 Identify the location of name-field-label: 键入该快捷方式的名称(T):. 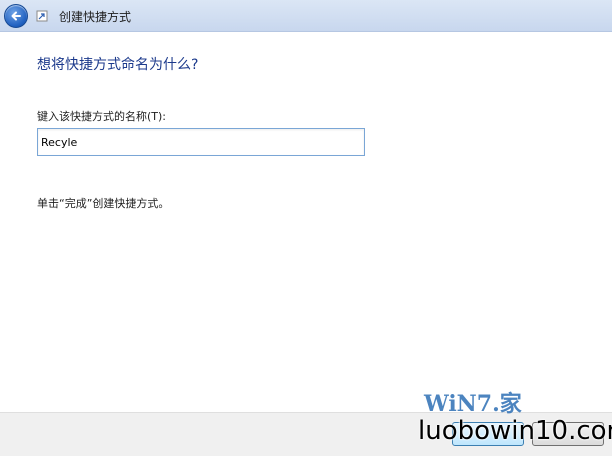
(102, 116).